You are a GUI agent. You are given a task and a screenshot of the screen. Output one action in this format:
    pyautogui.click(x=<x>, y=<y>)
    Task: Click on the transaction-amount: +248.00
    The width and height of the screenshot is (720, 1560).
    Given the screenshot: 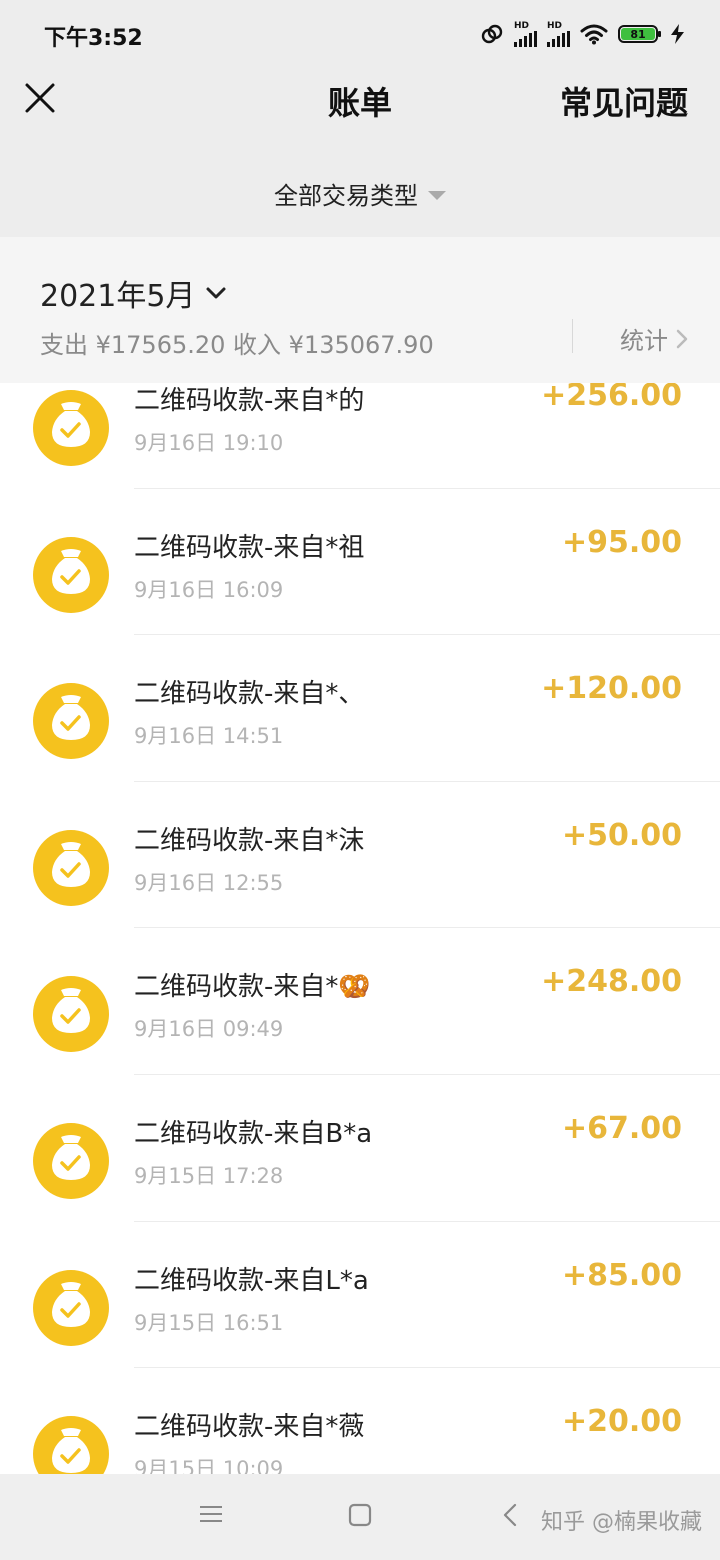 What is the action you would take?
    pyautogui.click(x=611, y=982)
    